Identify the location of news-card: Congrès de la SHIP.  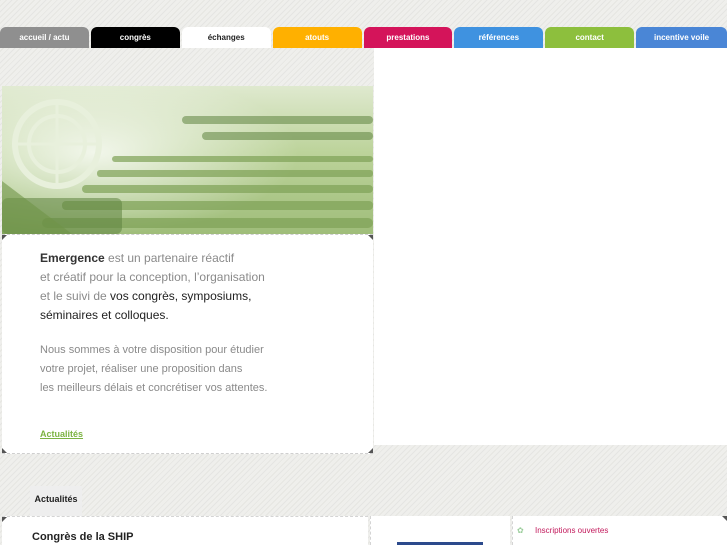
(185, 530).